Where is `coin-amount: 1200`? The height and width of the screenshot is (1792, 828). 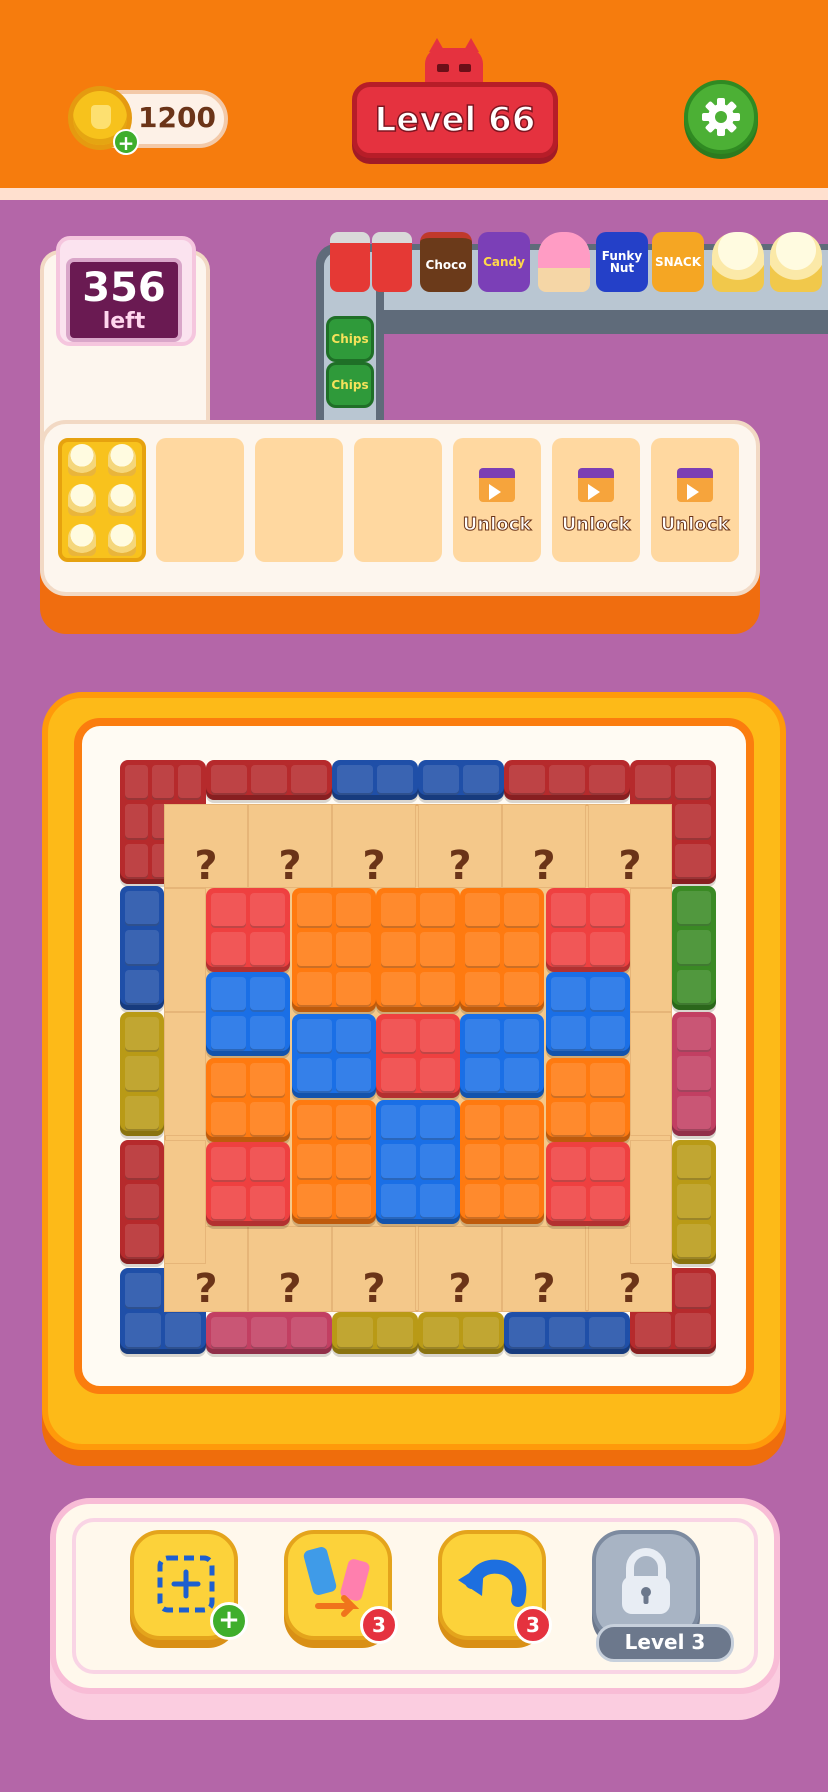
coin-amount: 1200 is located at coordinates (177, 117).